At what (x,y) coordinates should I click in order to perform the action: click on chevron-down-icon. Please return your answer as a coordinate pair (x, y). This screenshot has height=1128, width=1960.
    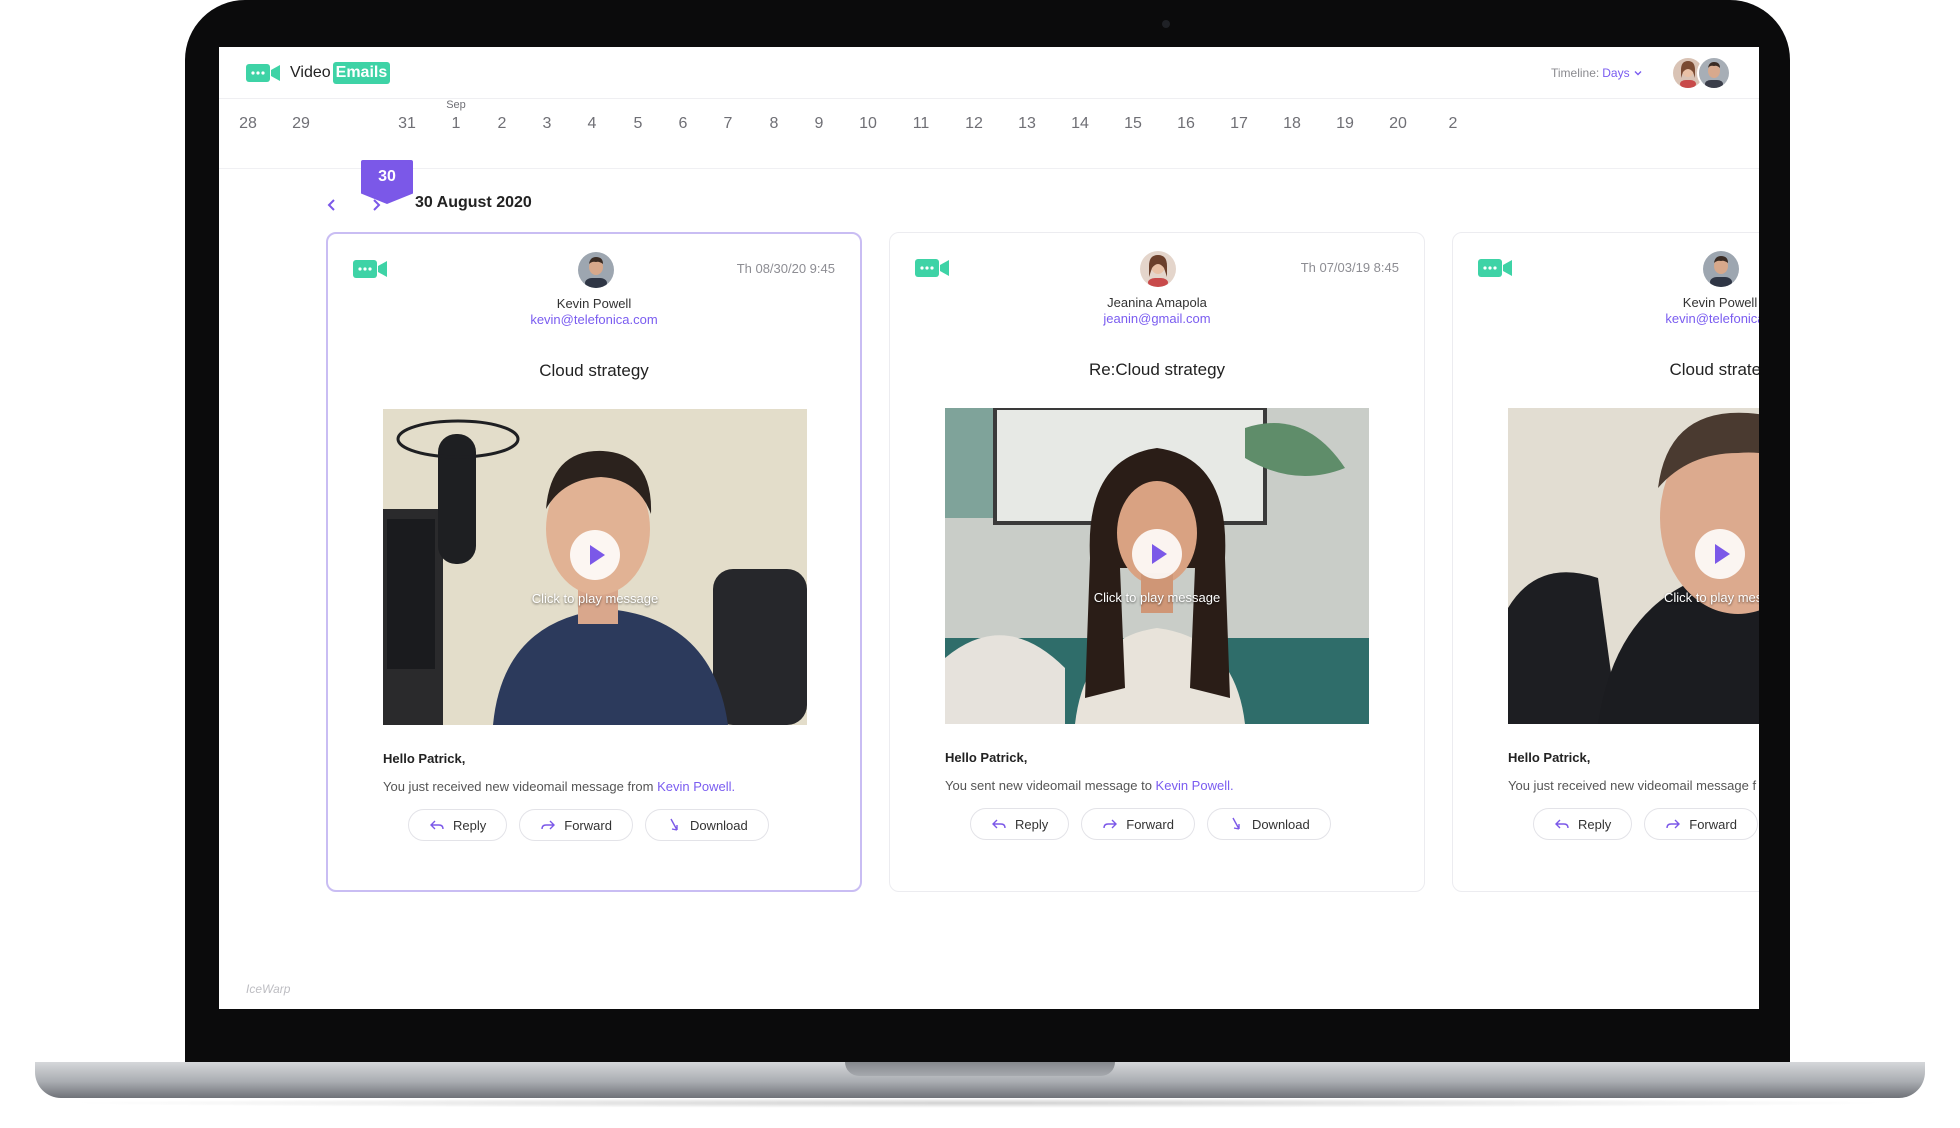
    Looking at the image, I should click on (1638, 73).